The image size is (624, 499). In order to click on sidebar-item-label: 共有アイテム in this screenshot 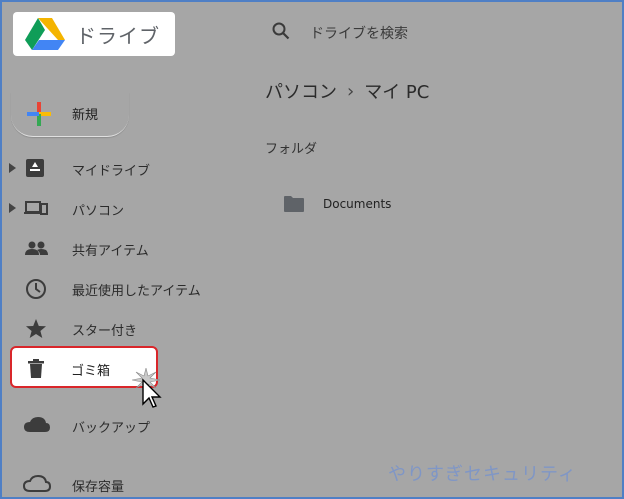, I will do `click(110, 251)`.